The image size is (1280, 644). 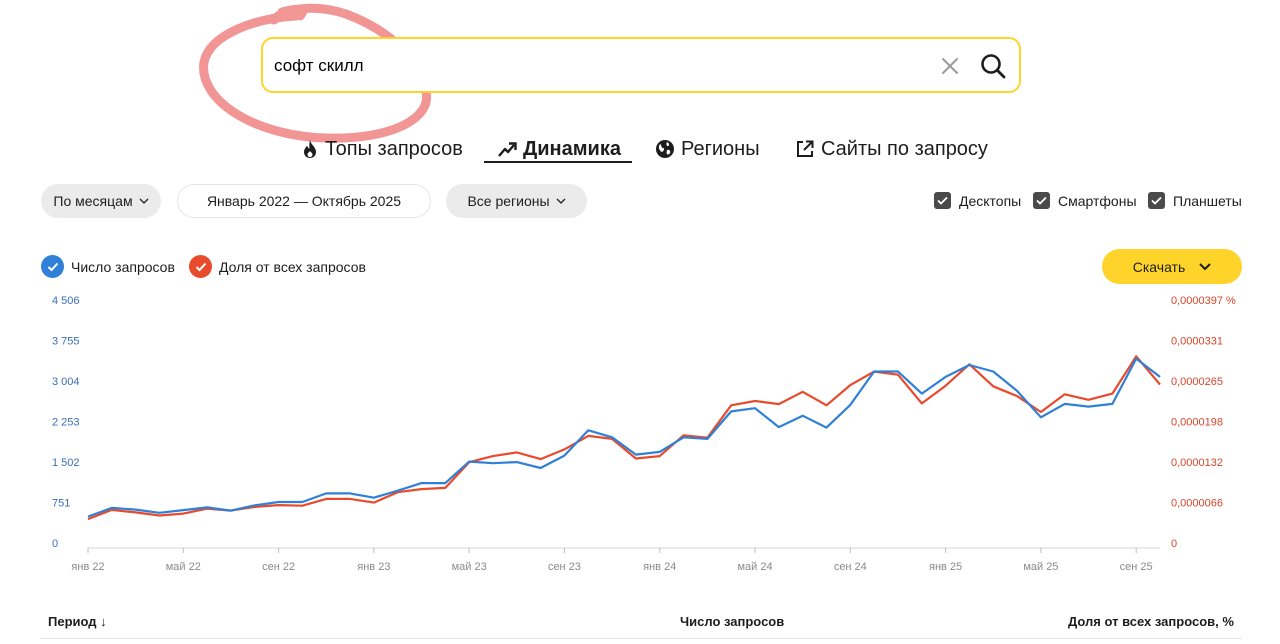 I want to click on date-range-picker: Январь 2022 — Октябрь 2025, so click(x=304, y=201).